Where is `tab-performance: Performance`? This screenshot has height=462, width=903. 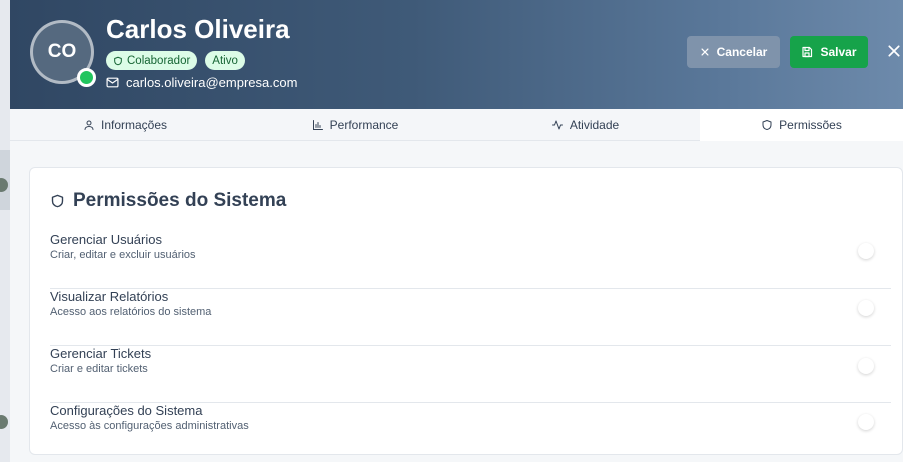
tab-performance: Performance is located at coordinates (355, 125).